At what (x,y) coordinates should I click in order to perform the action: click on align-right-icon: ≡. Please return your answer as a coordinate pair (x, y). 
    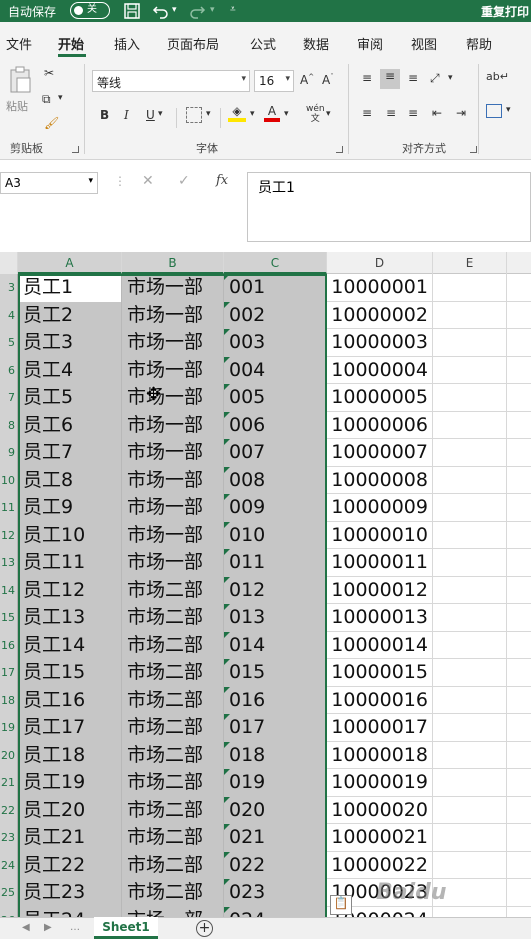
    Looking at the image, I should click on (413, 113).